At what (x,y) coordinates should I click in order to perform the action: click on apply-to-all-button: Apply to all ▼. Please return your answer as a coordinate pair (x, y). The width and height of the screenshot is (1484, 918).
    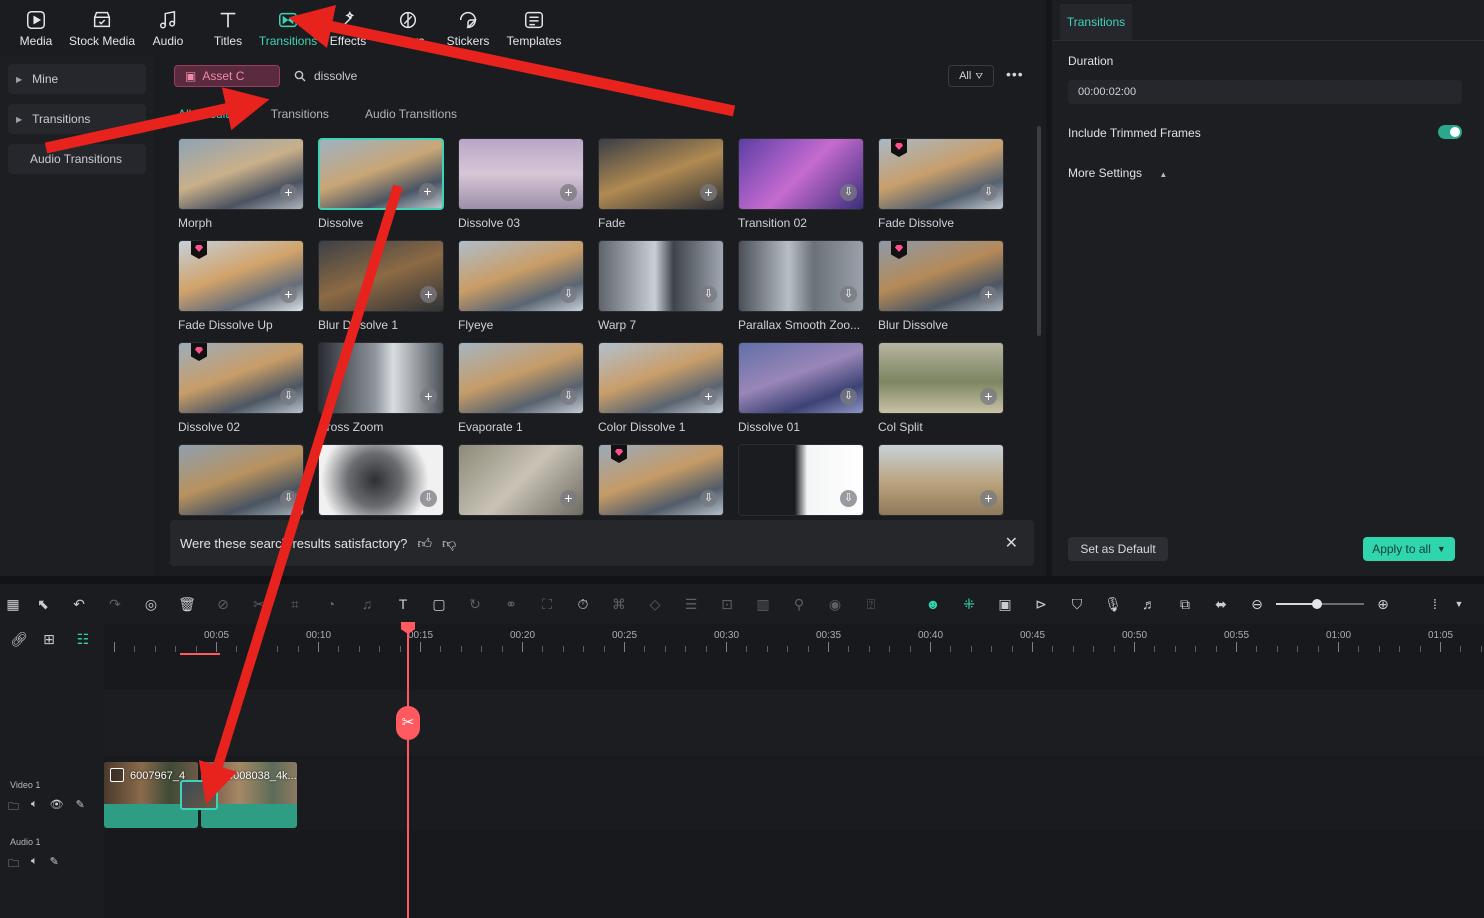
    Looking at the image, I should click on (1409, 549).